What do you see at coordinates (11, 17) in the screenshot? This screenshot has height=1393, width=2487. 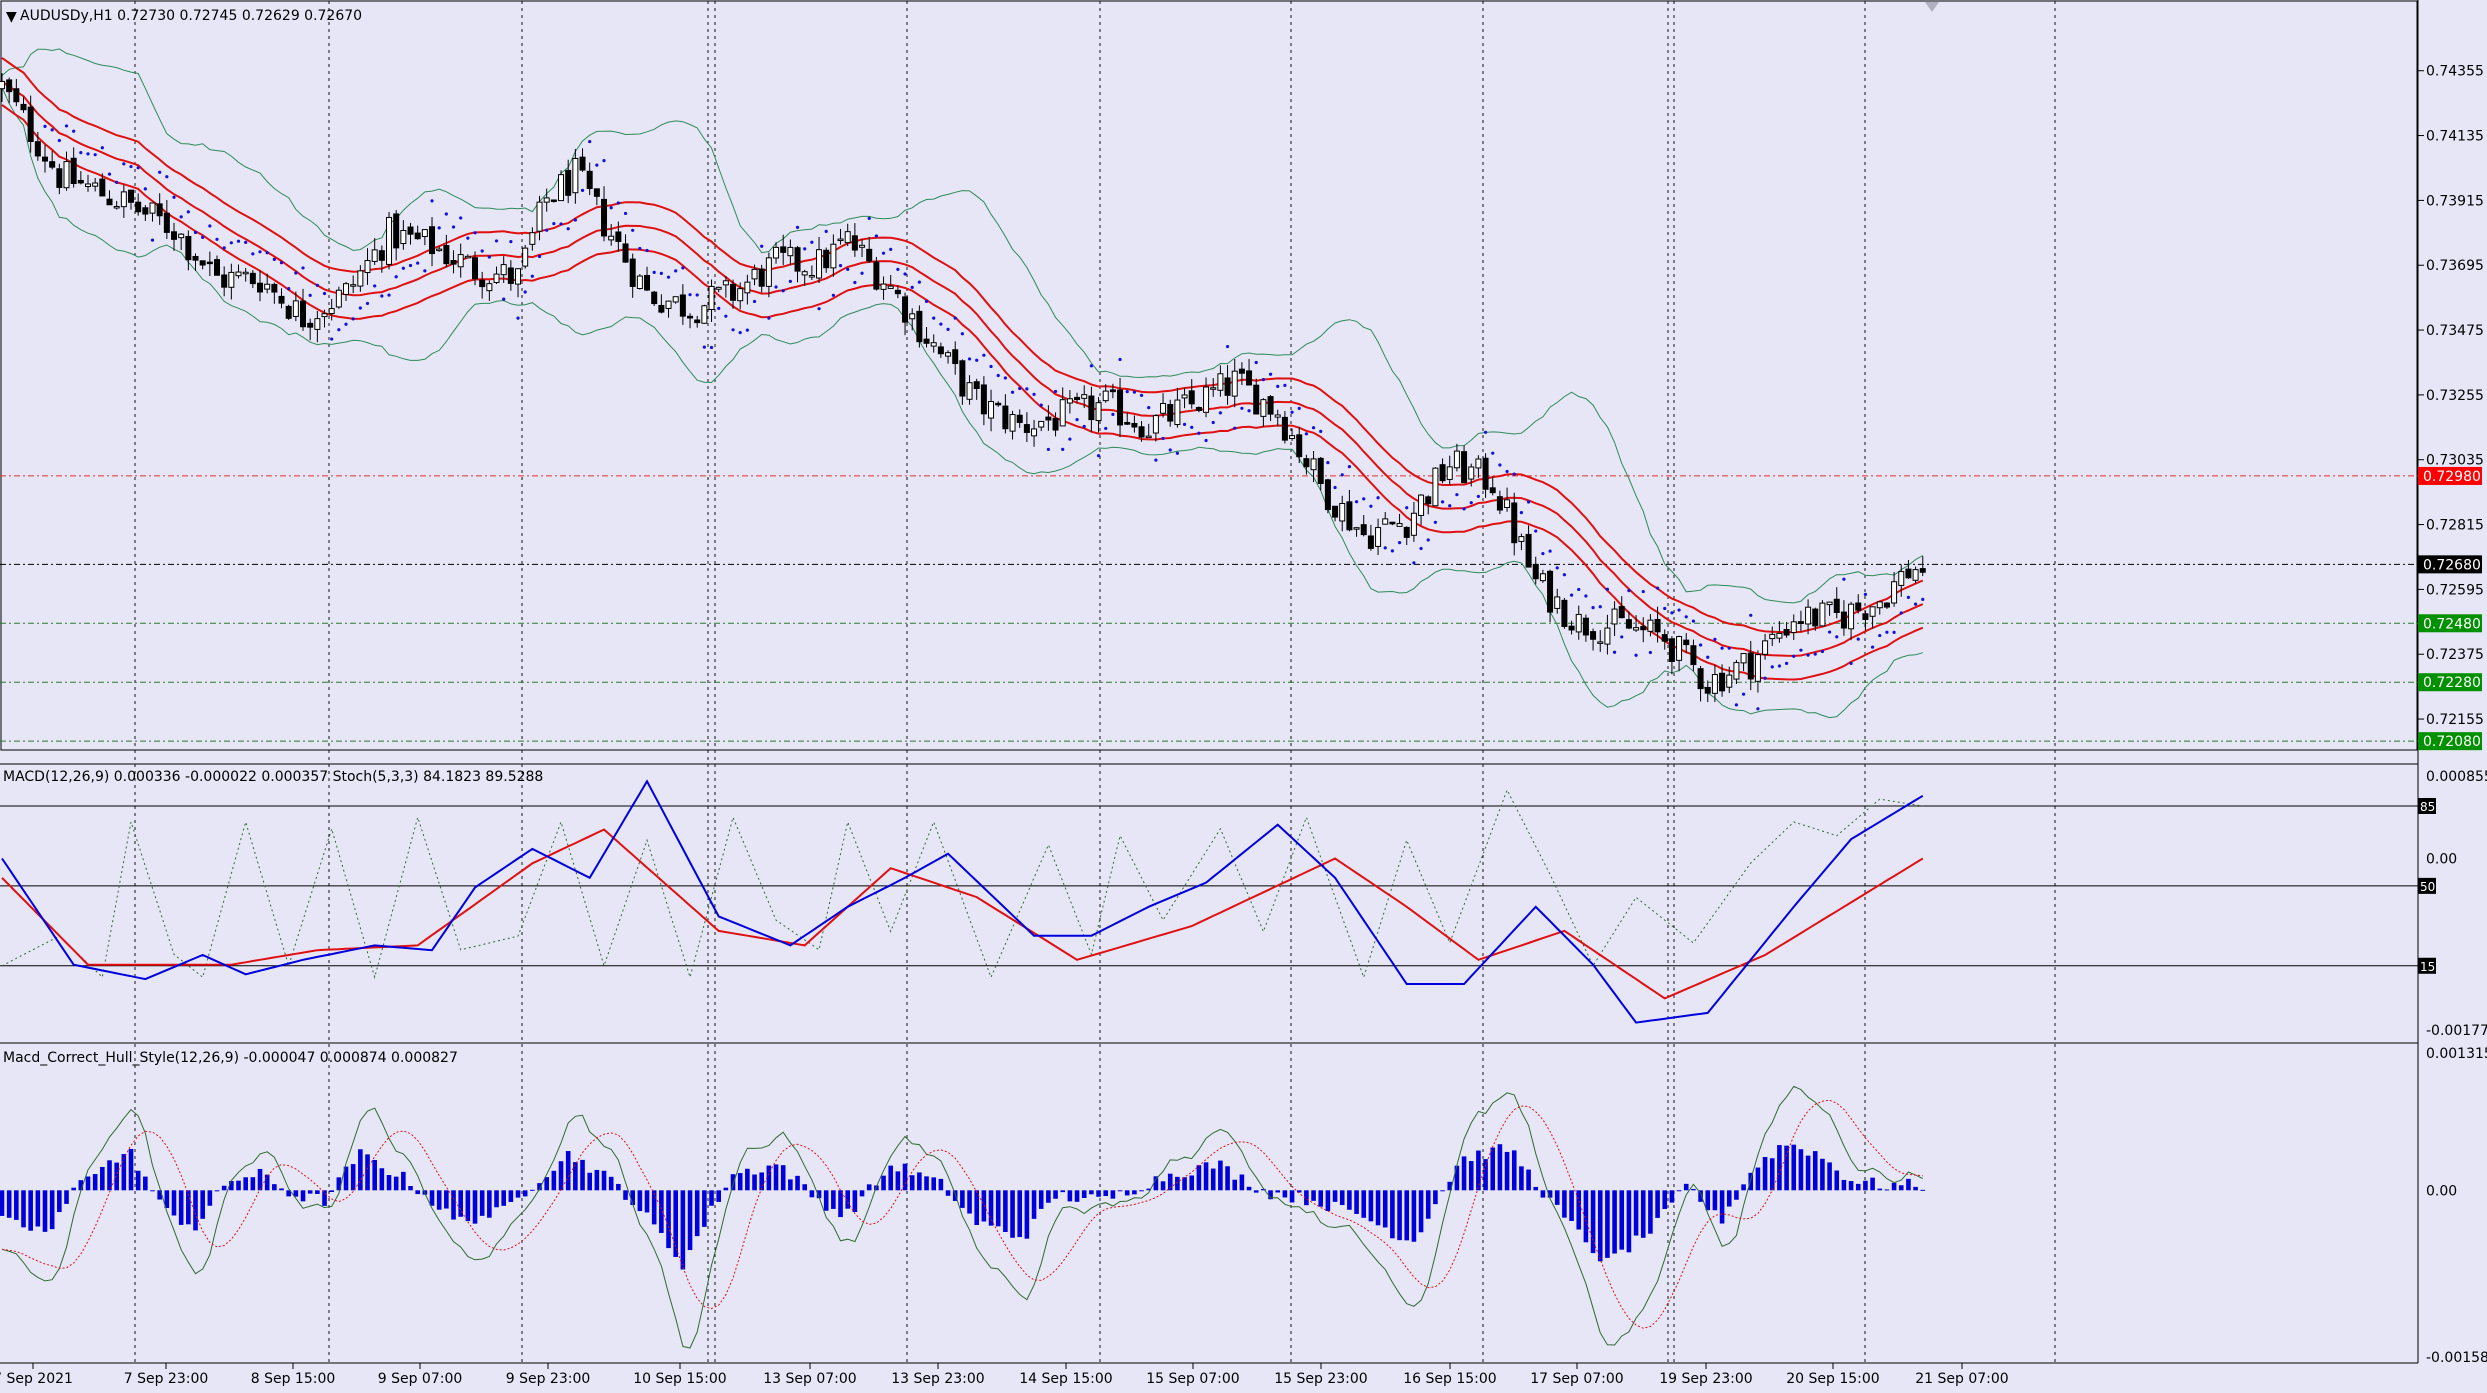 I see `dropdown-triangle-icon: ▼` at bounding box center [11, 17].